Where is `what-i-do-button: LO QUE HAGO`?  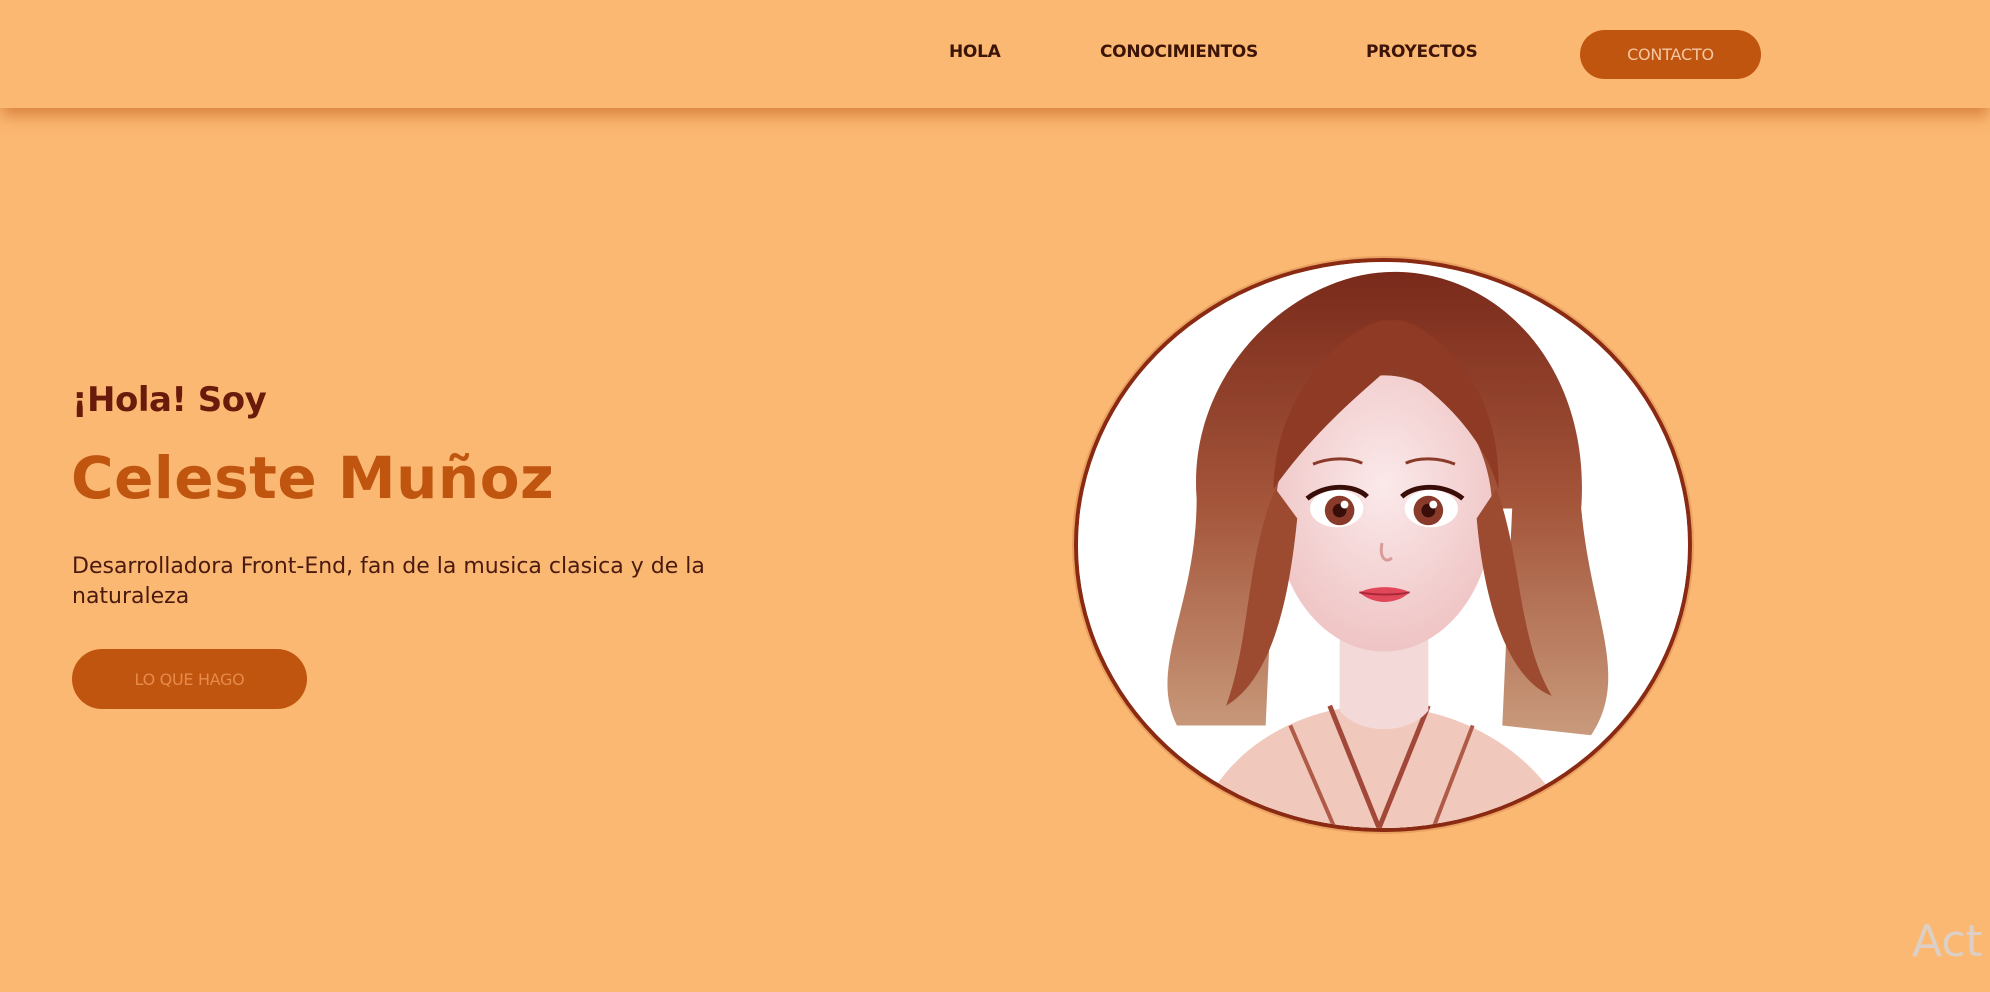 what-i-do-button: LO QUE HAGO is located at coordinates (189, 679).